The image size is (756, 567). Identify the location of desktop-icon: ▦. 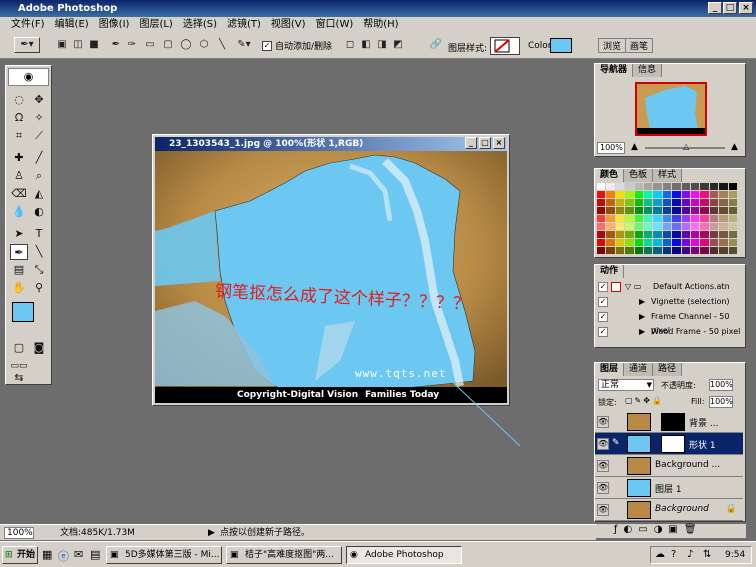
(47, 554).